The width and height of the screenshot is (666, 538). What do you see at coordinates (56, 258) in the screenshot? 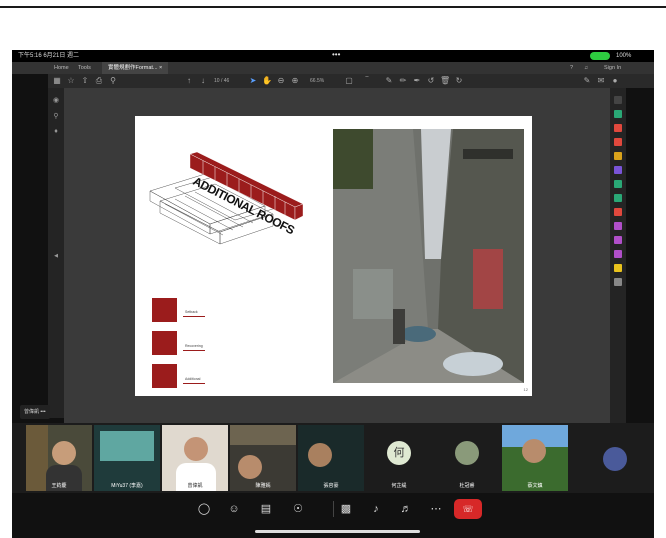
I see `collapse-left-icon: ◀` at bounding box center [56, 258].